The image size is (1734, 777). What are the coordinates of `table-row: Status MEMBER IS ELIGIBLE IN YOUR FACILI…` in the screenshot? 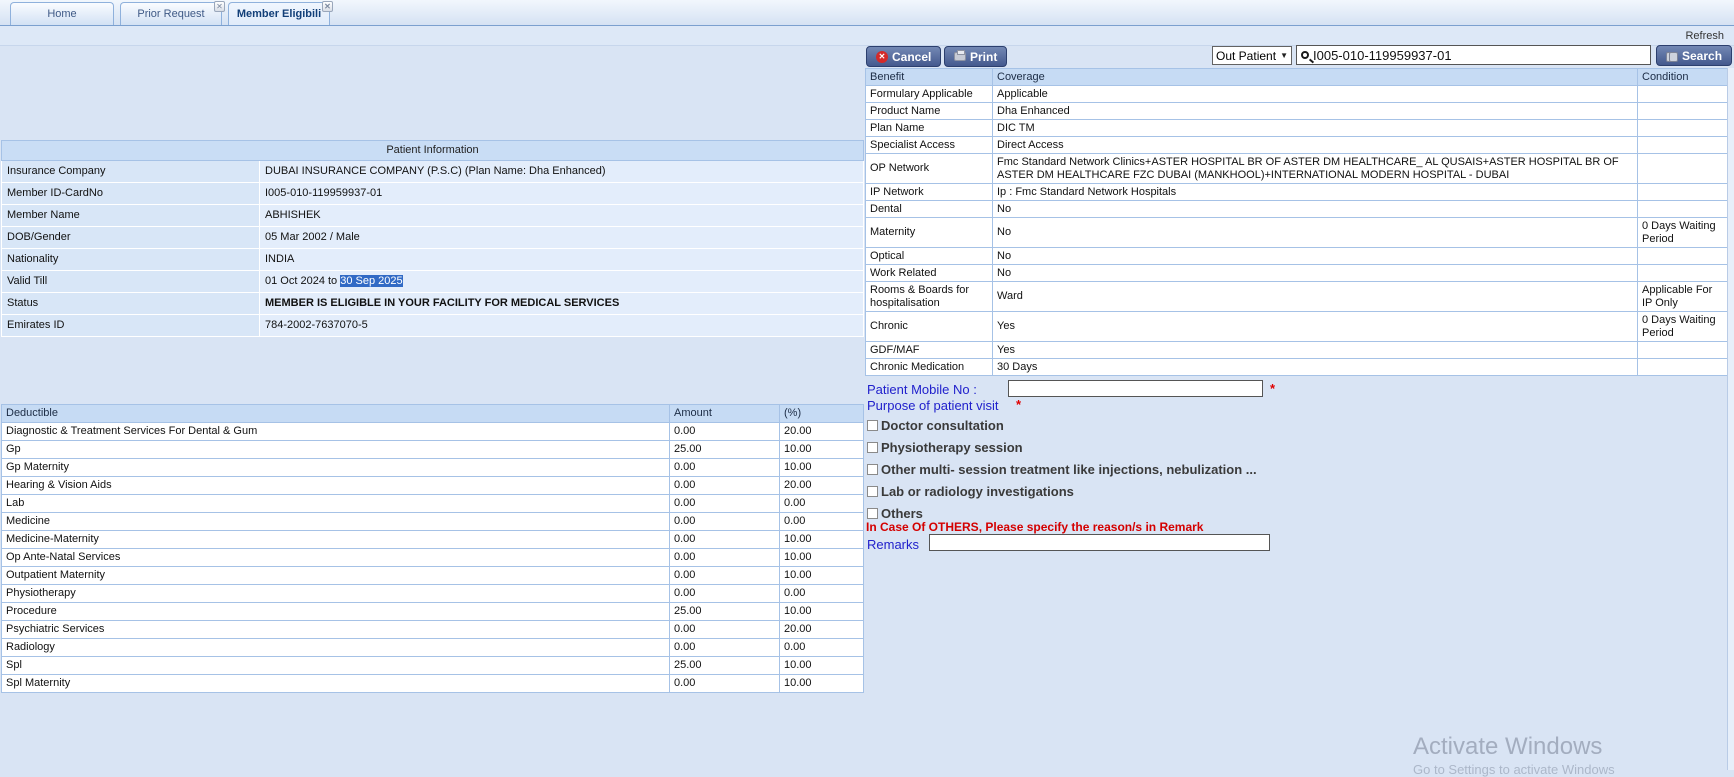 It's located at (432, 303).